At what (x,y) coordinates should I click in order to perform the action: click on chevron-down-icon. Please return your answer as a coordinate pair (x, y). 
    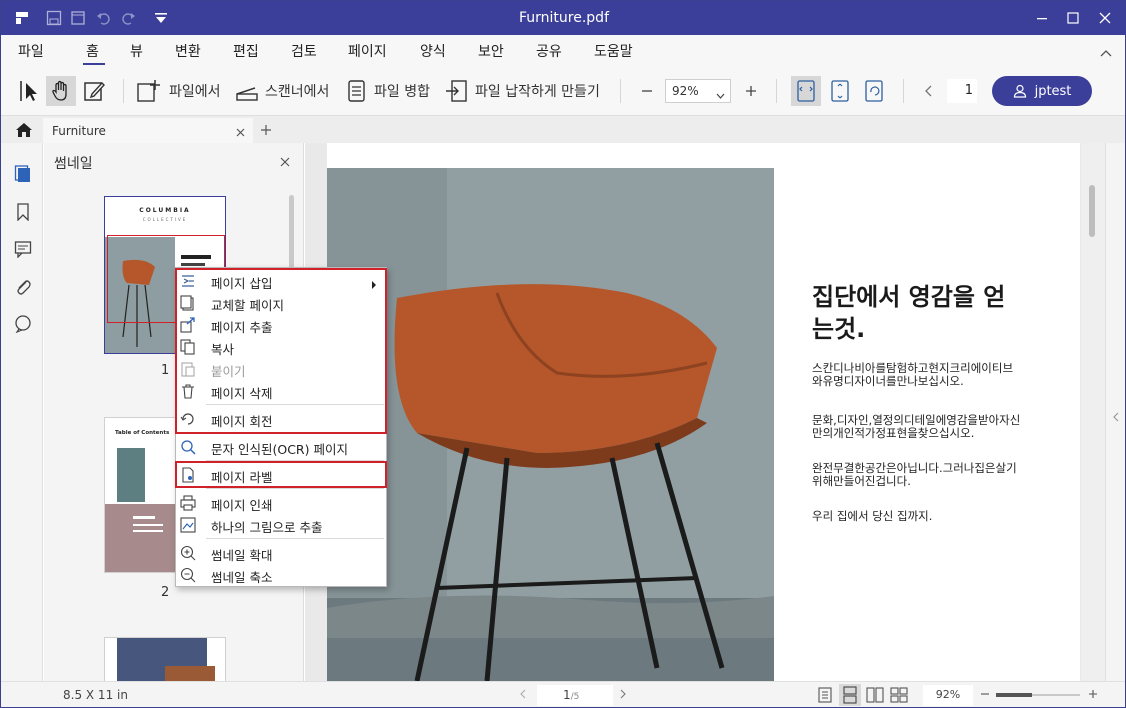
    Looking at the image, I should click on (720, 95).